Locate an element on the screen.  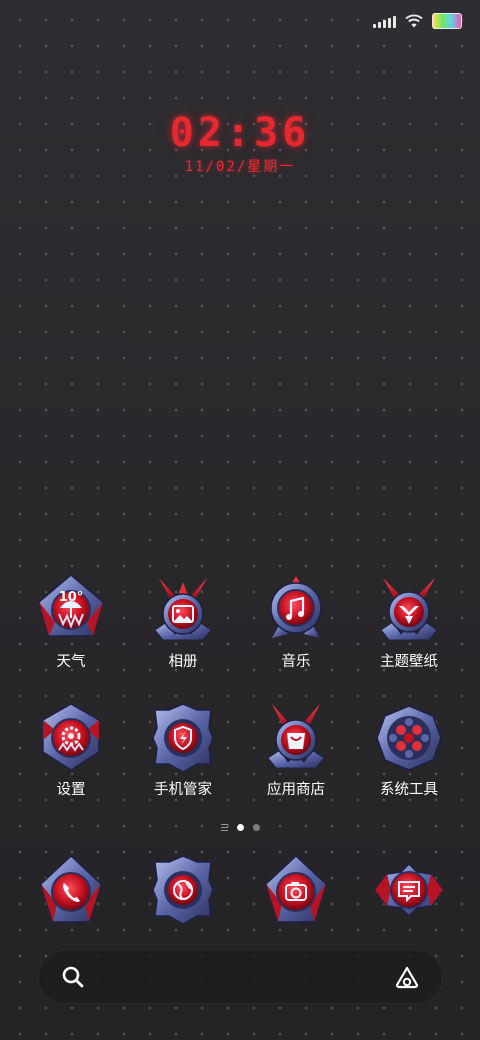
weather-temperature: 10° is located at coordinates (71, 597).